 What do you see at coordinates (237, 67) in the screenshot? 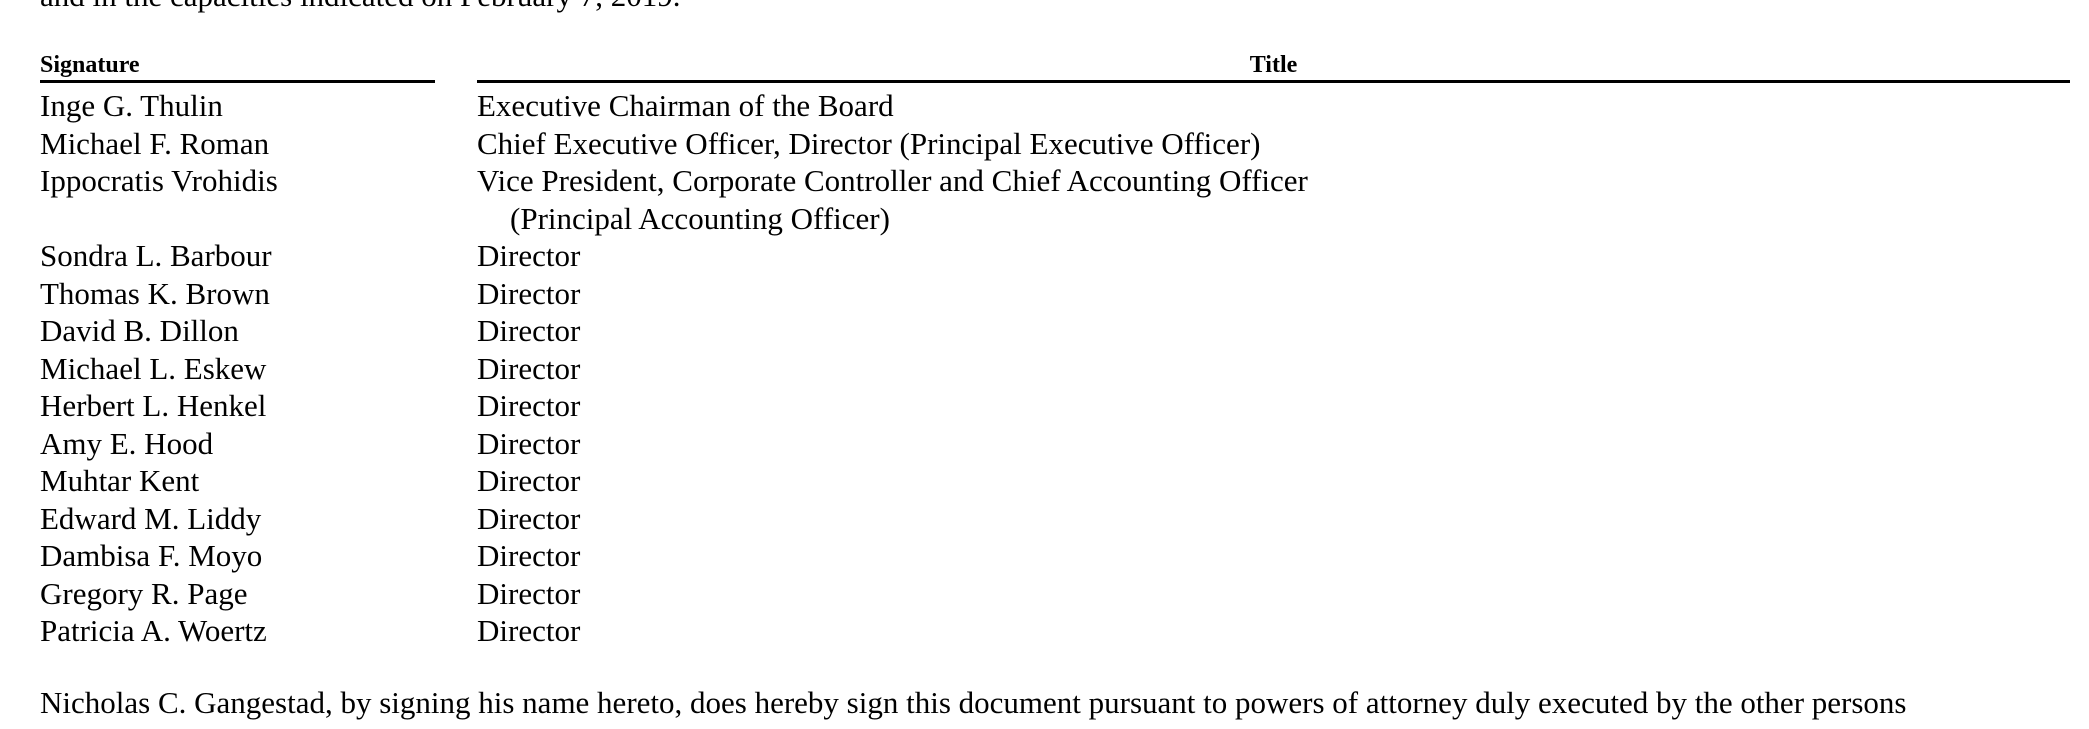
I see `signature-column-header: Signature` at bounding box center [237, 67].